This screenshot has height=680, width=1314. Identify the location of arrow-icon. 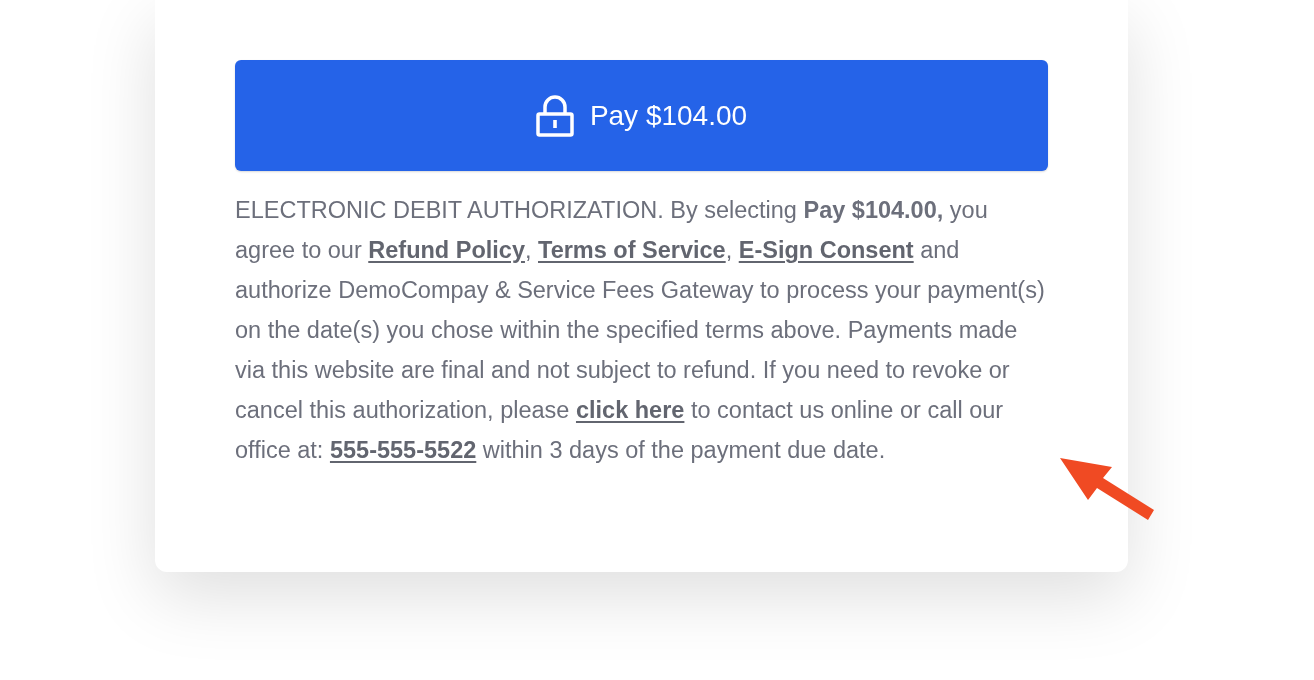
(1107, 490).